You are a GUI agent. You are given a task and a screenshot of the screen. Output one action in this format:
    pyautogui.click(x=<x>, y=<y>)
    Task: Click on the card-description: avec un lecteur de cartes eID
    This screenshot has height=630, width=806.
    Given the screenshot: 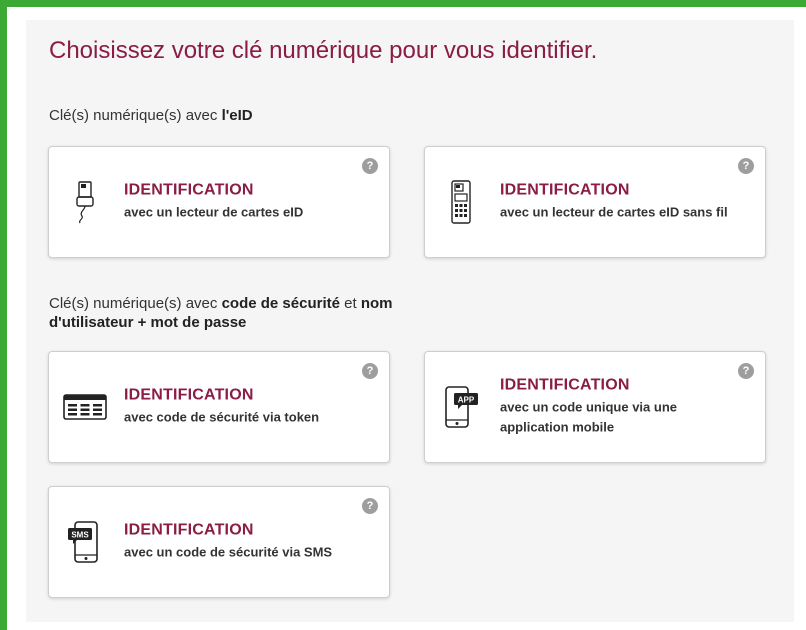 What is the action you would take?
    pyautogui.click(x=214, y=212)
    